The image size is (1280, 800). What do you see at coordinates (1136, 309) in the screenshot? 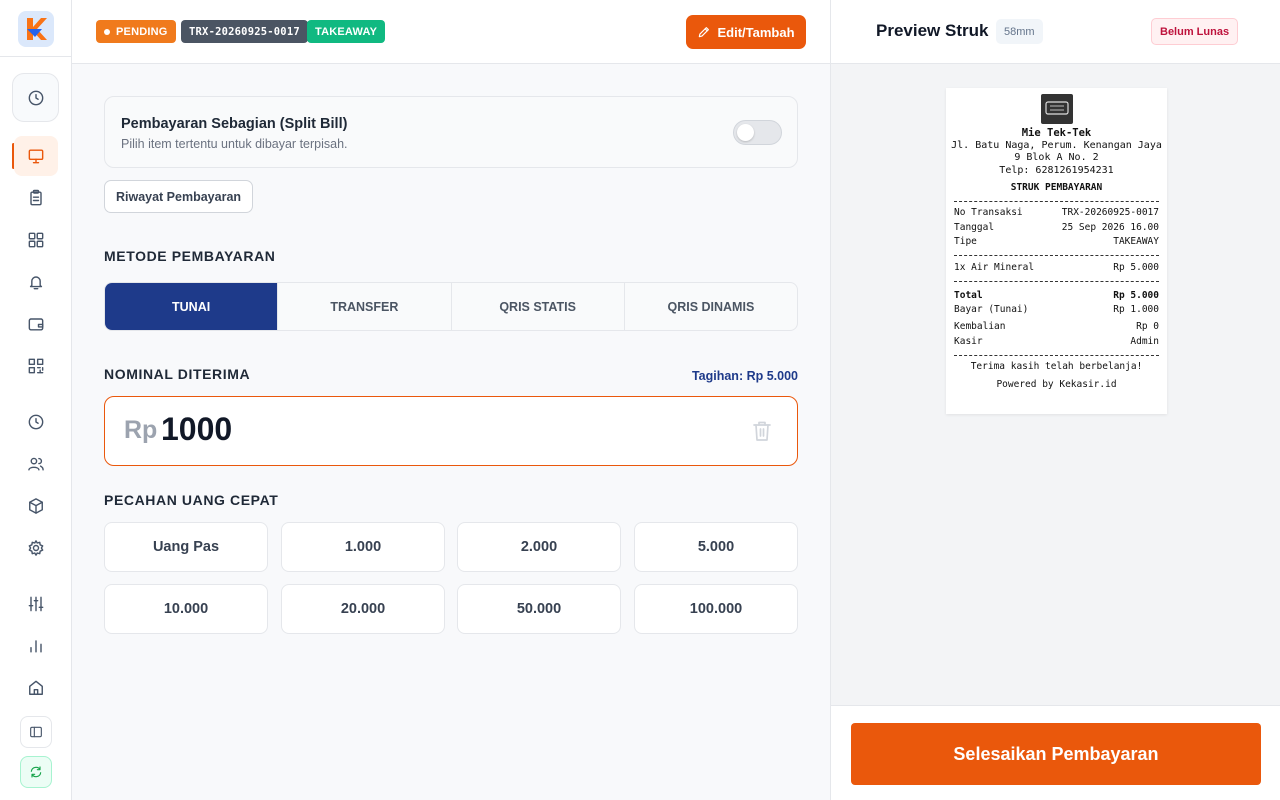
I see `receipt-value: Rp 1.000` at bounding box center [1136, 309].